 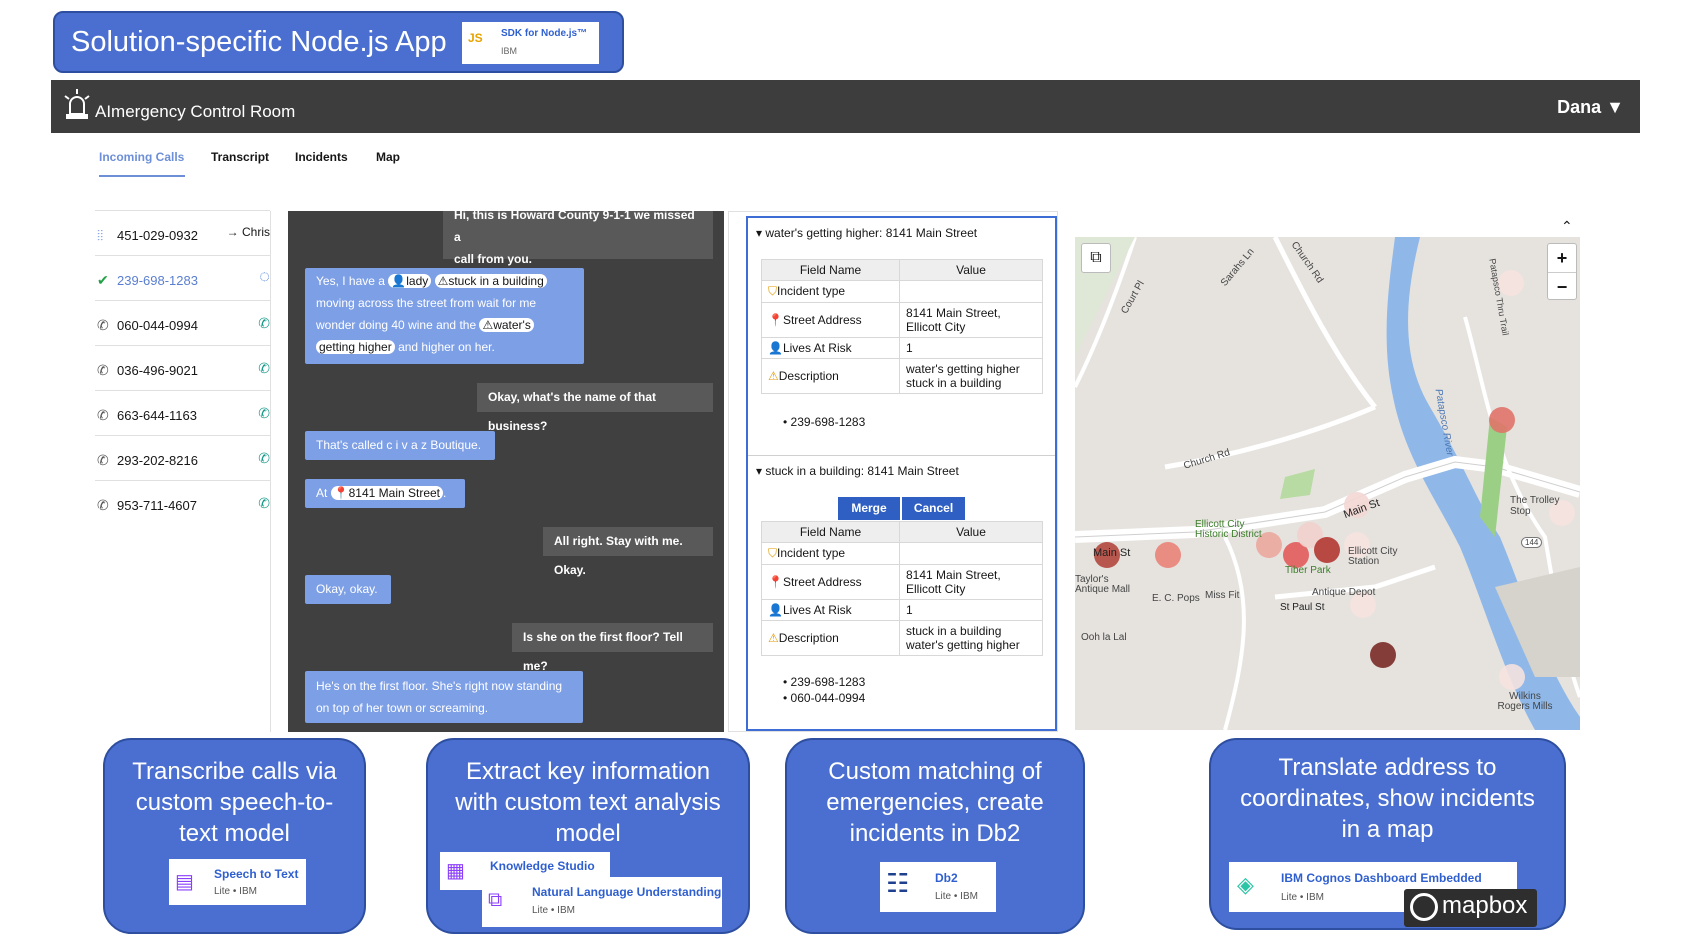 What do you see at coordinates (455, 871) in the screenshot?
I see `knowledge-studio-icon: ▦` at bounding box center [455, 871].